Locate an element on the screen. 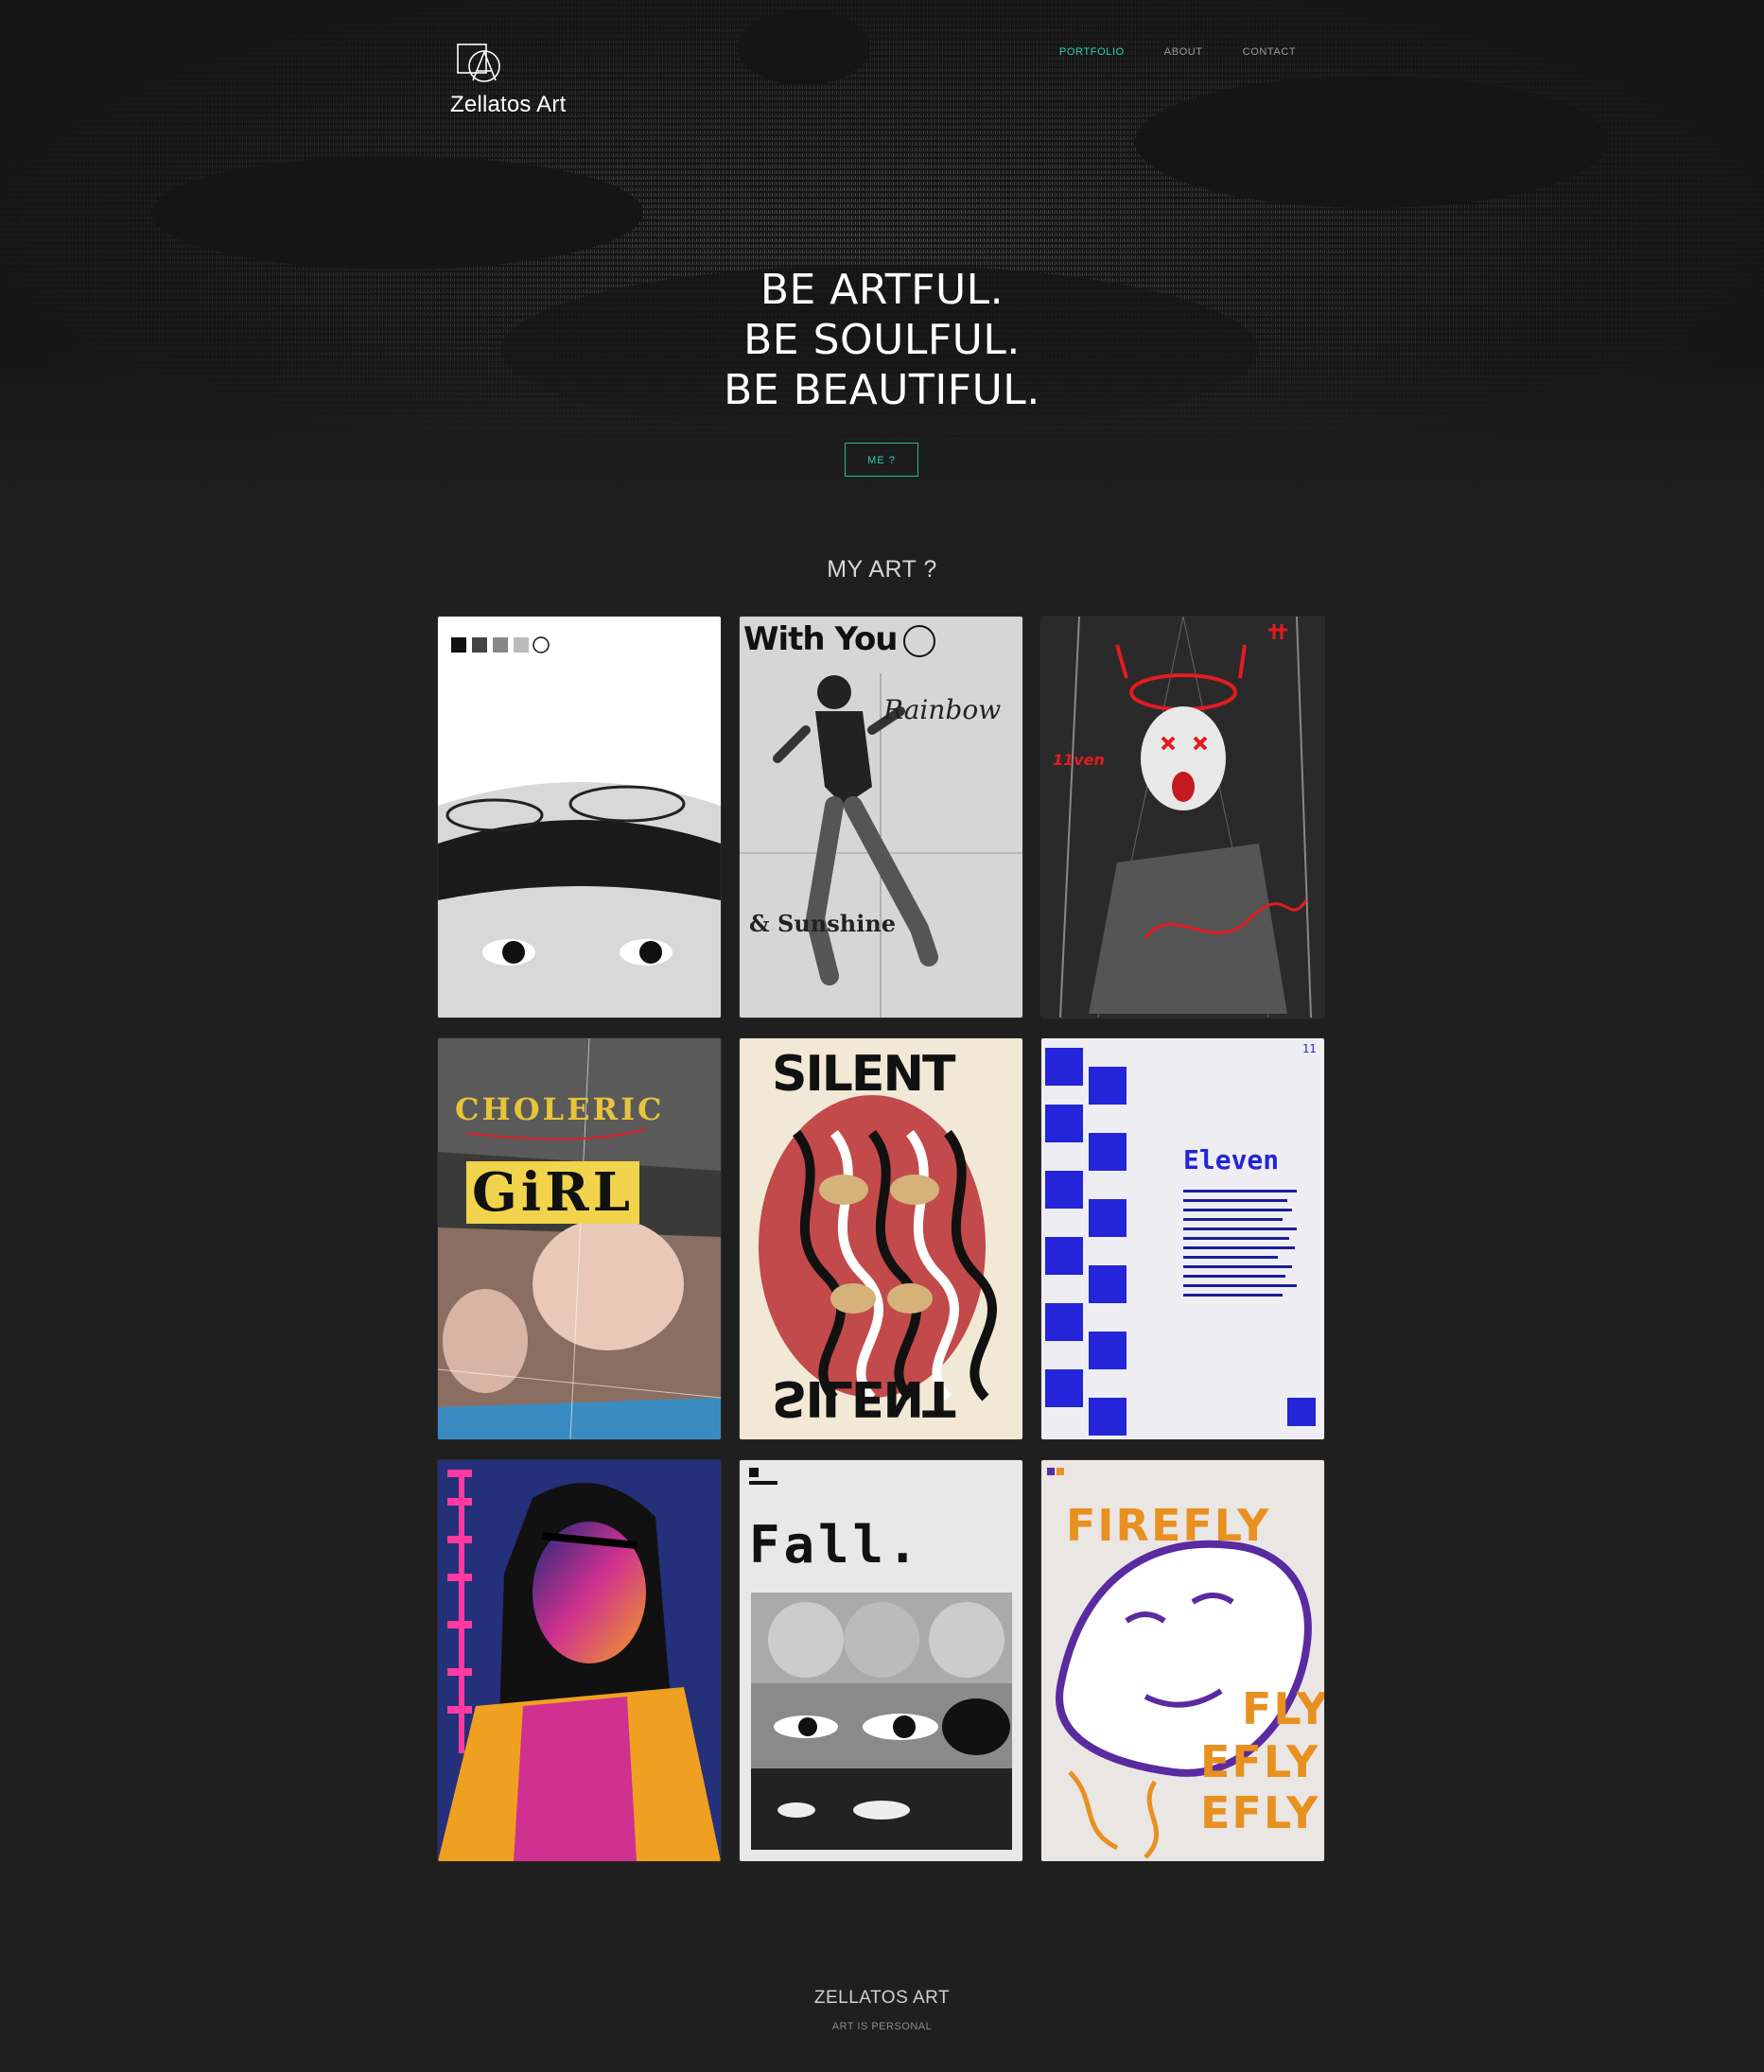 The image size is (1764, 2072). zellatos-monogram-icon is located at coordinates (479, 63).